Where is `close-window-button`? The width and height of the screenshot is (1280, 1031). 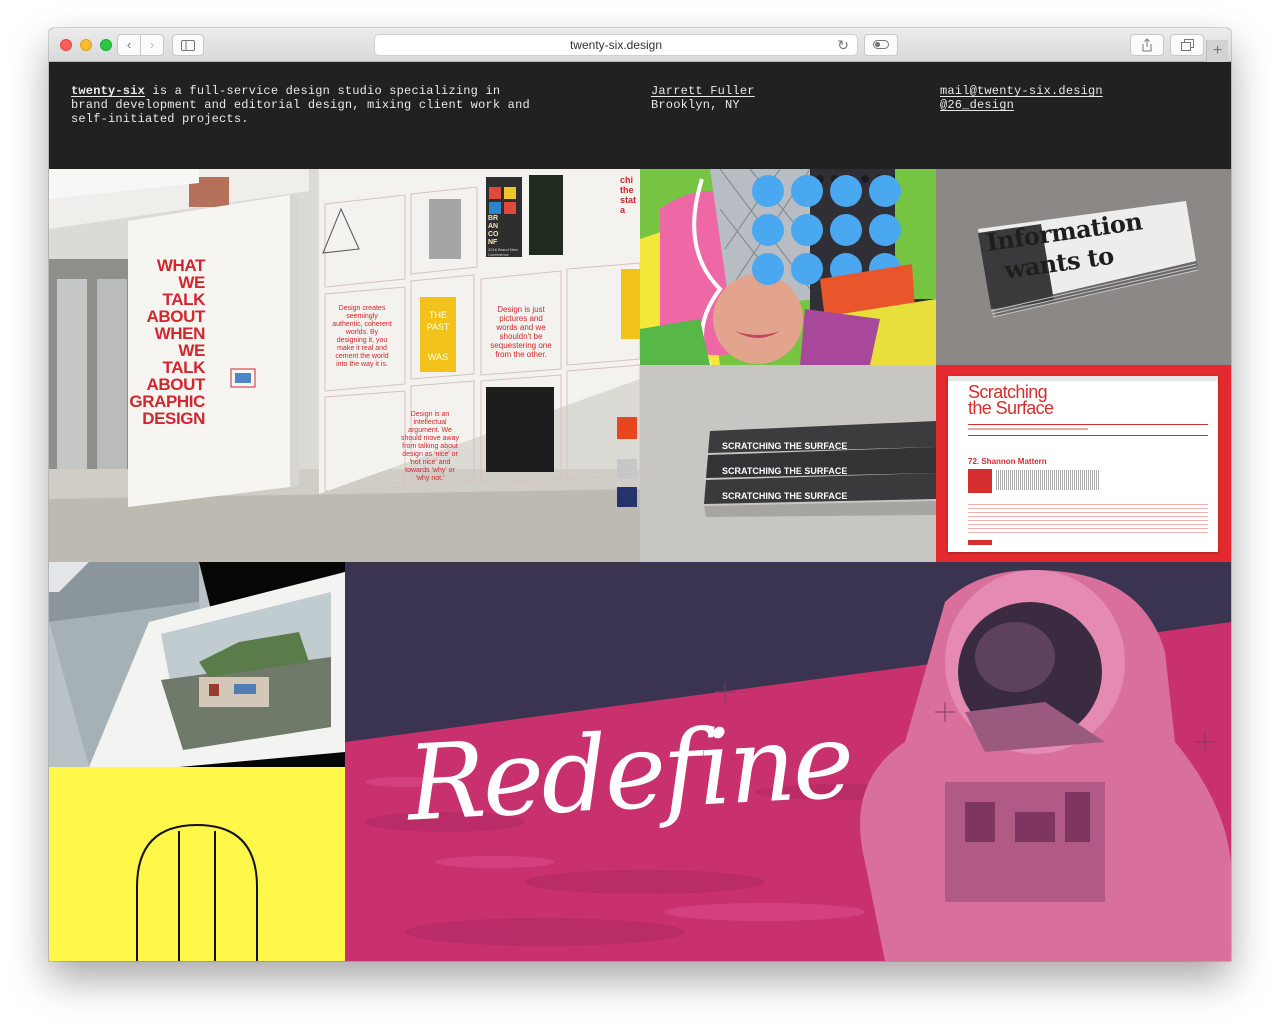 close-window-button is located at coordinates (66, 45).